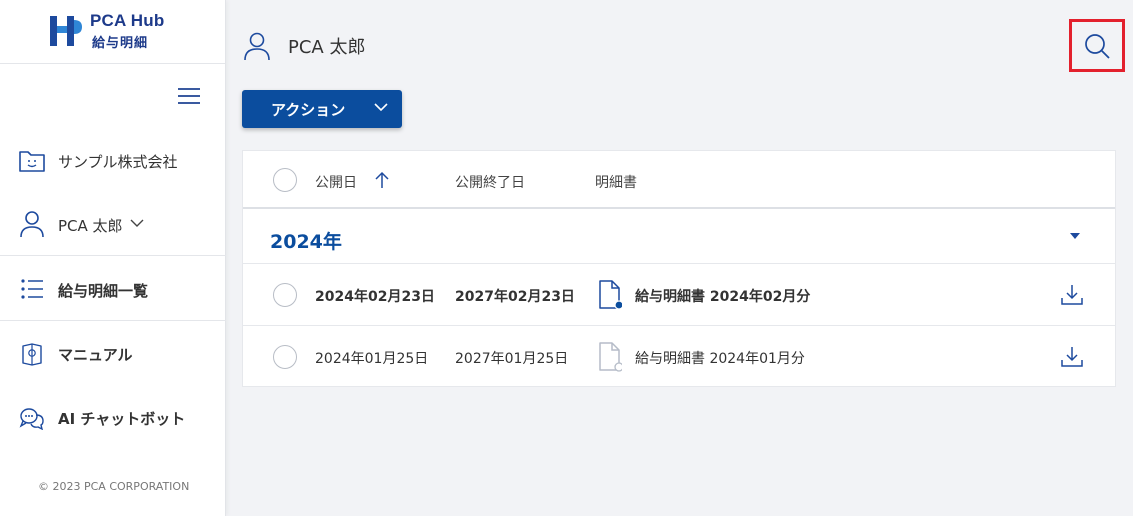 This screenshot has height=516, width=1133. Describe the element at coordinates (610, 357) in the screenshot. I see `document-read-icon` at that location.